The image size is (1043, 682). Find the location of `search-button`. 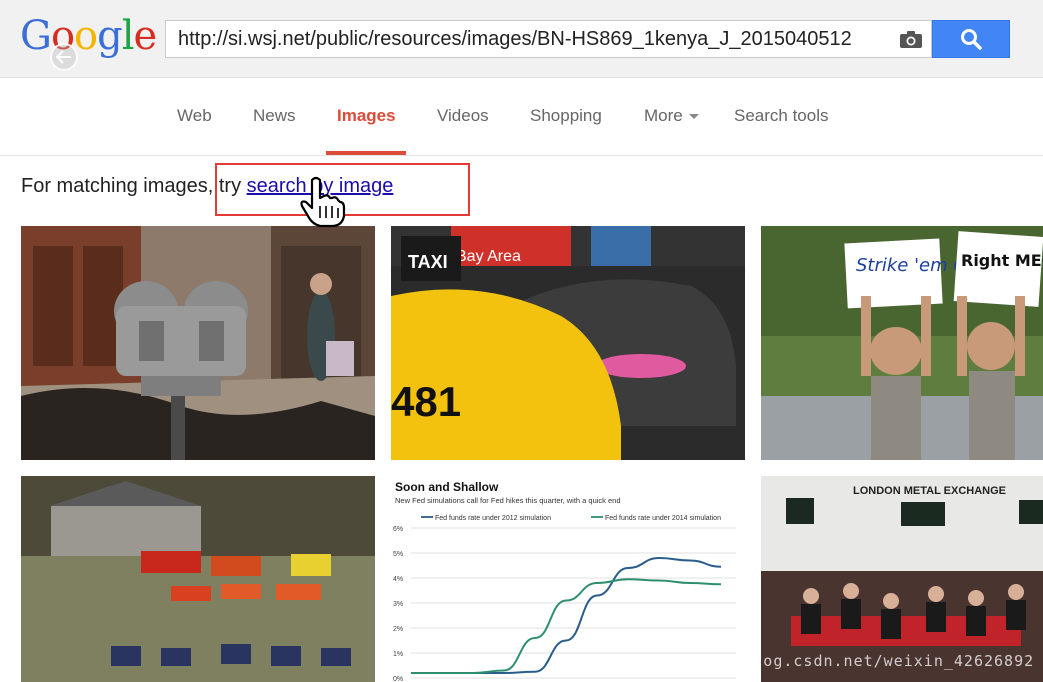

search-button is located at coordinates (971, 39).